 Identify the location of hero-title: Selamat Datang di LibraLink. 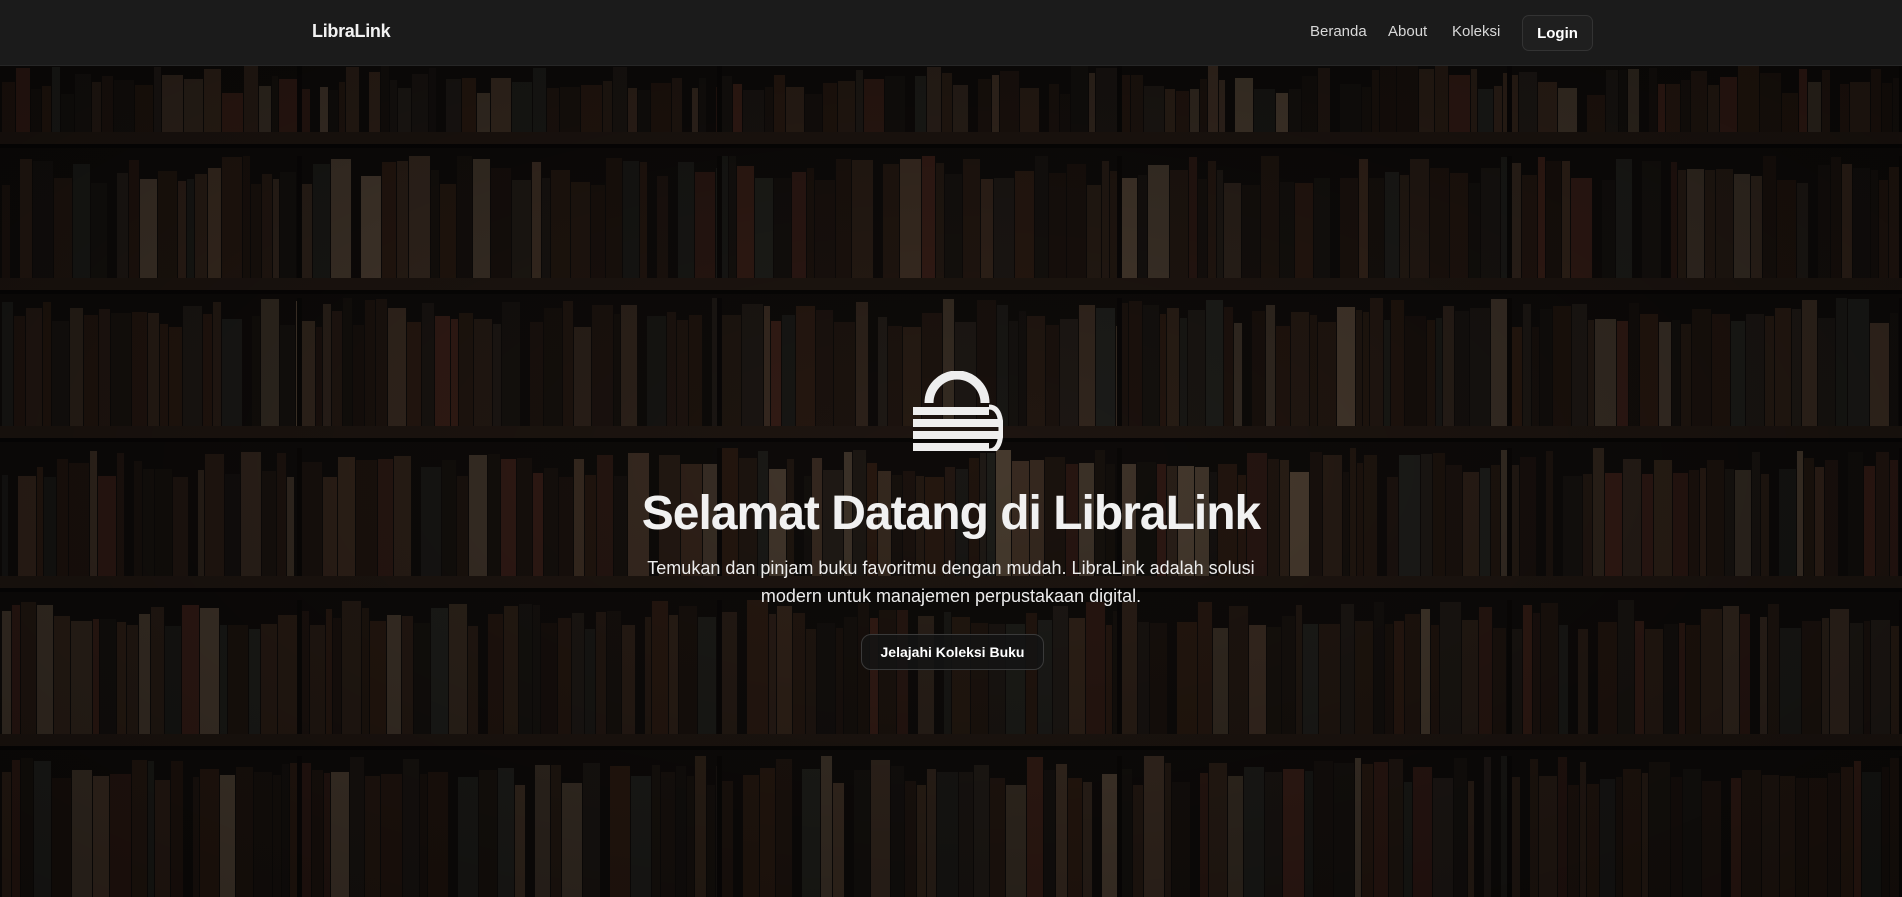
(951, 513).